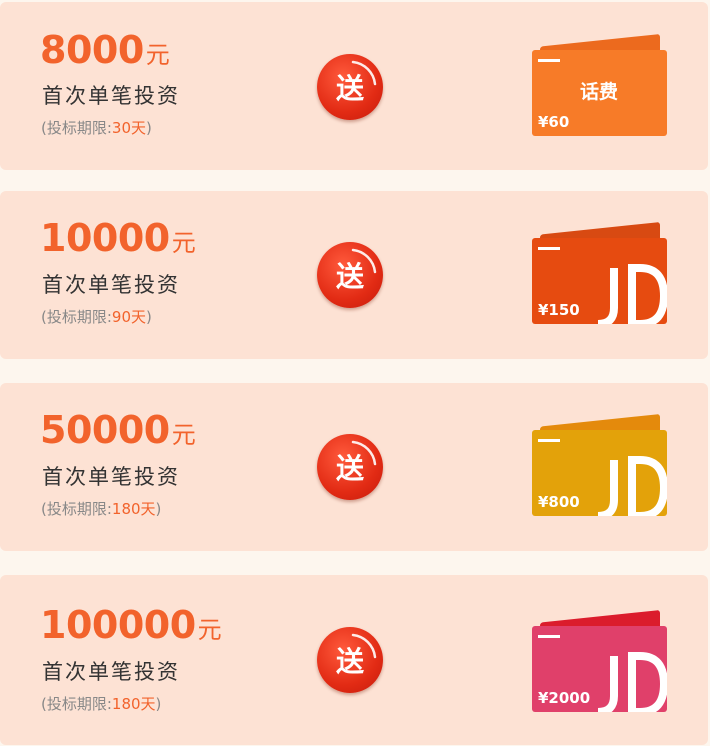  What do you see at coordinates (559, 502) in the screenshot?
I see `gift-price: ¥800` at bounding box center [559, 502].